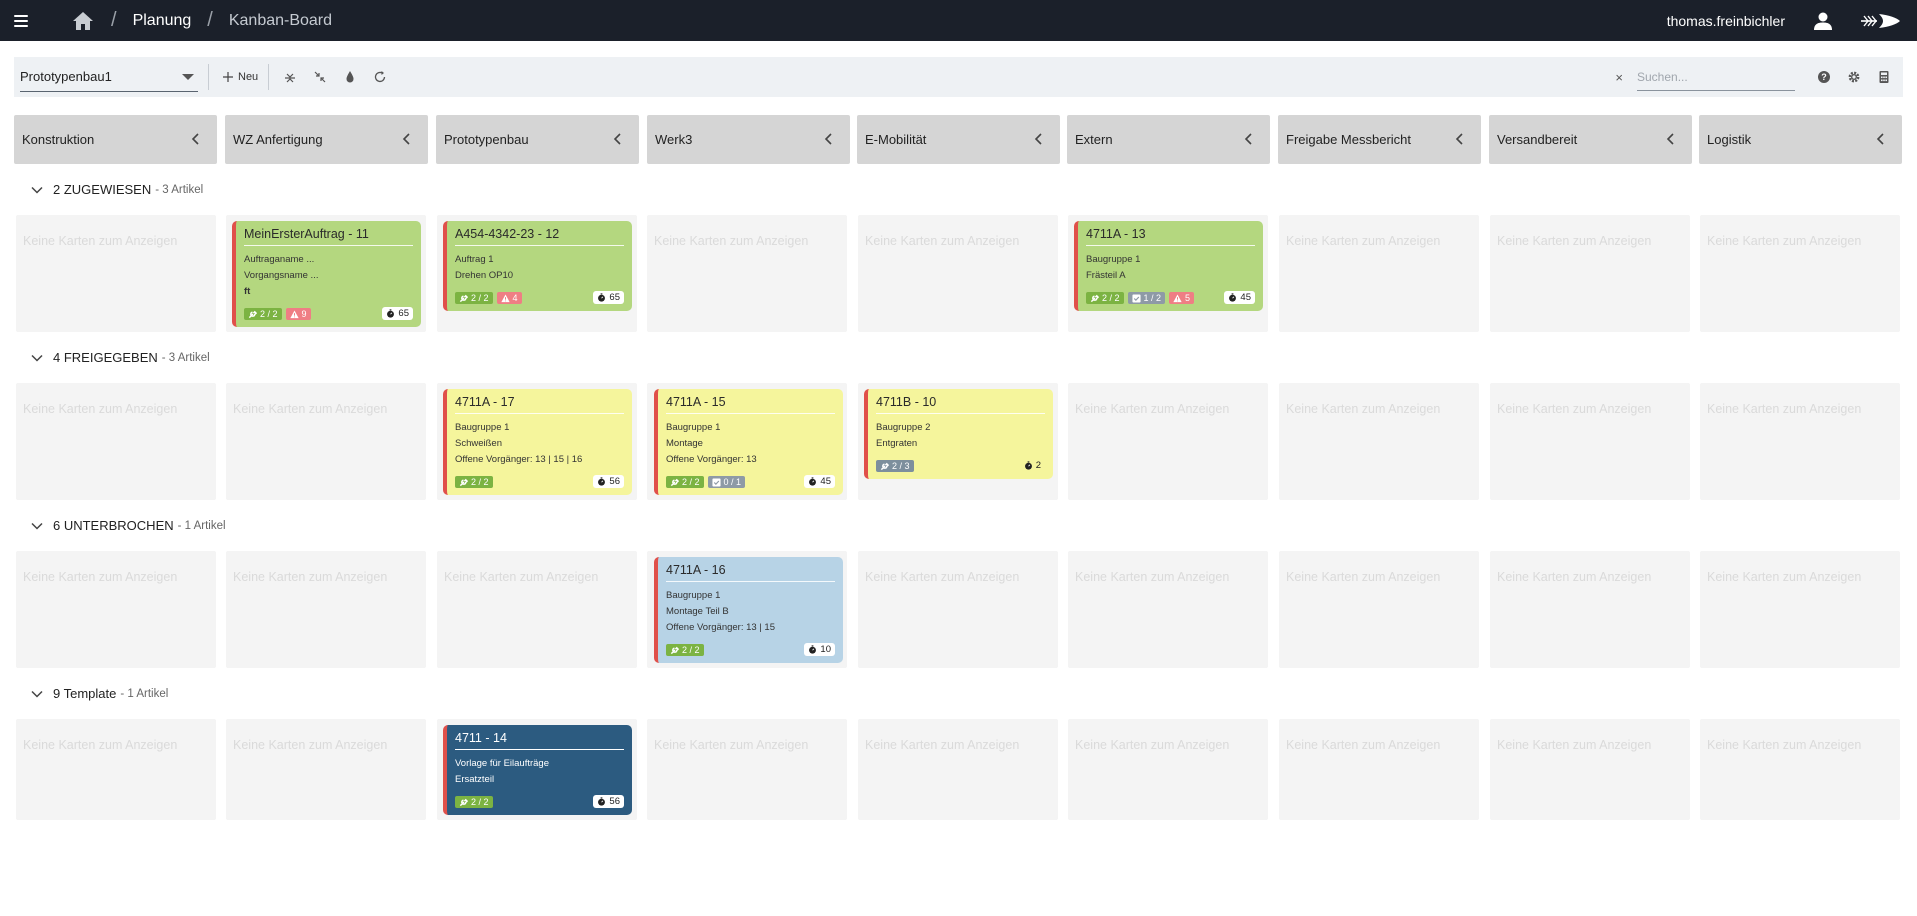  Describe the element at coordinates (748, 139) in the screenshot. I see `column-header-werk3: Werk3` at that location.